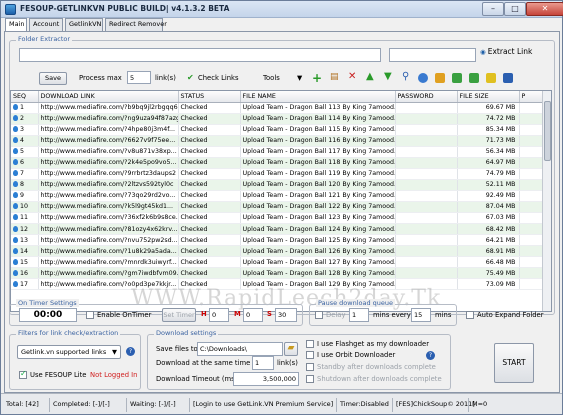 The image size is (563, 415). What do you see at coordinates (209, 97) in the screenshot?
I see `column-header: STATUS` at bounding box center [209, 97].